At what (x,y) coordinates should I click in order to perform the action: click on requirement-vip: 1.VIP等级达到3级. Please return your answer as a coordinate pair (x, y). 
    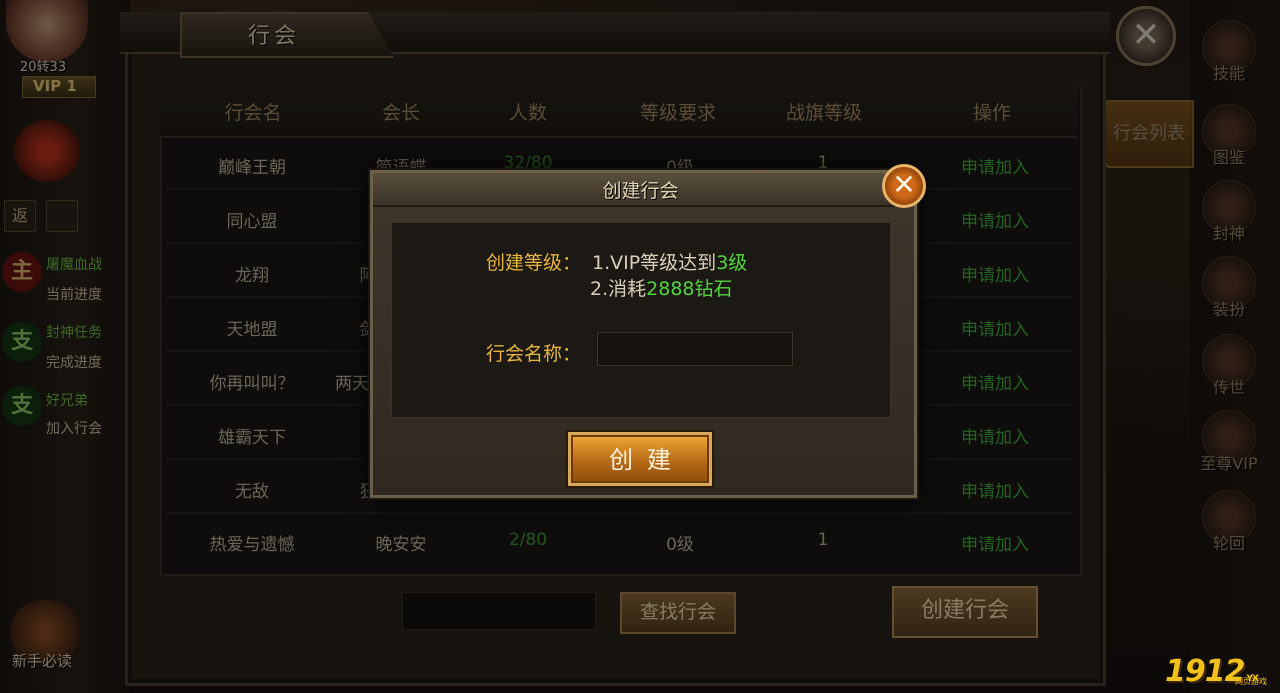
    Looking at the image, I should click on (669, 261).